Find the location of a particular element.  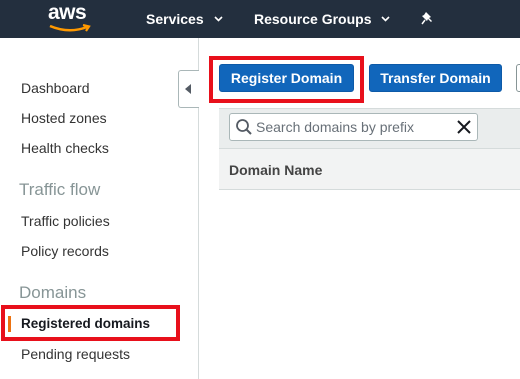

aws-logo: aws is located at coordinates (71, 19).